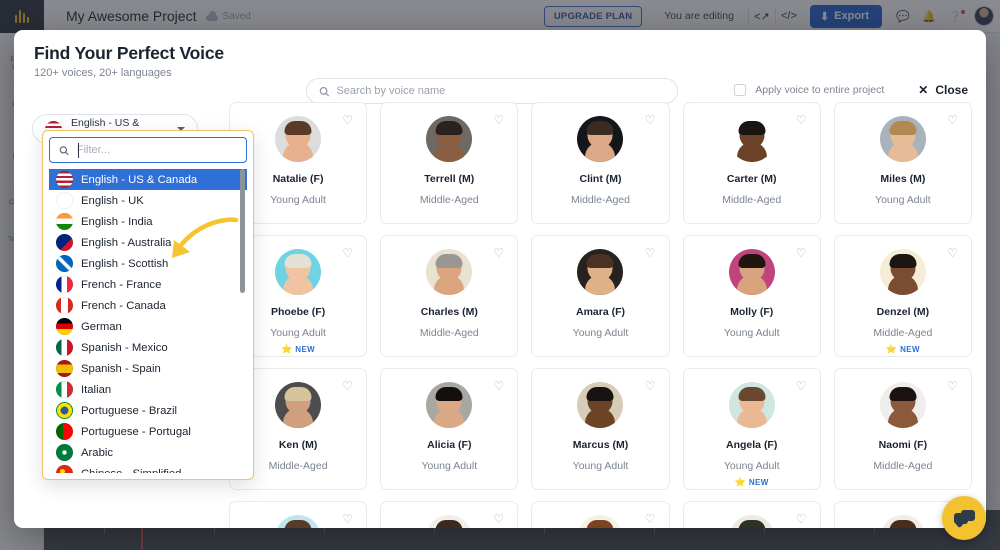 Image resolution: width=1000 pixels, height=550 pixels. Describe the element at coordinates (298, 445) in the screenshot. I see `voice-name: Ken (M)` at that location.